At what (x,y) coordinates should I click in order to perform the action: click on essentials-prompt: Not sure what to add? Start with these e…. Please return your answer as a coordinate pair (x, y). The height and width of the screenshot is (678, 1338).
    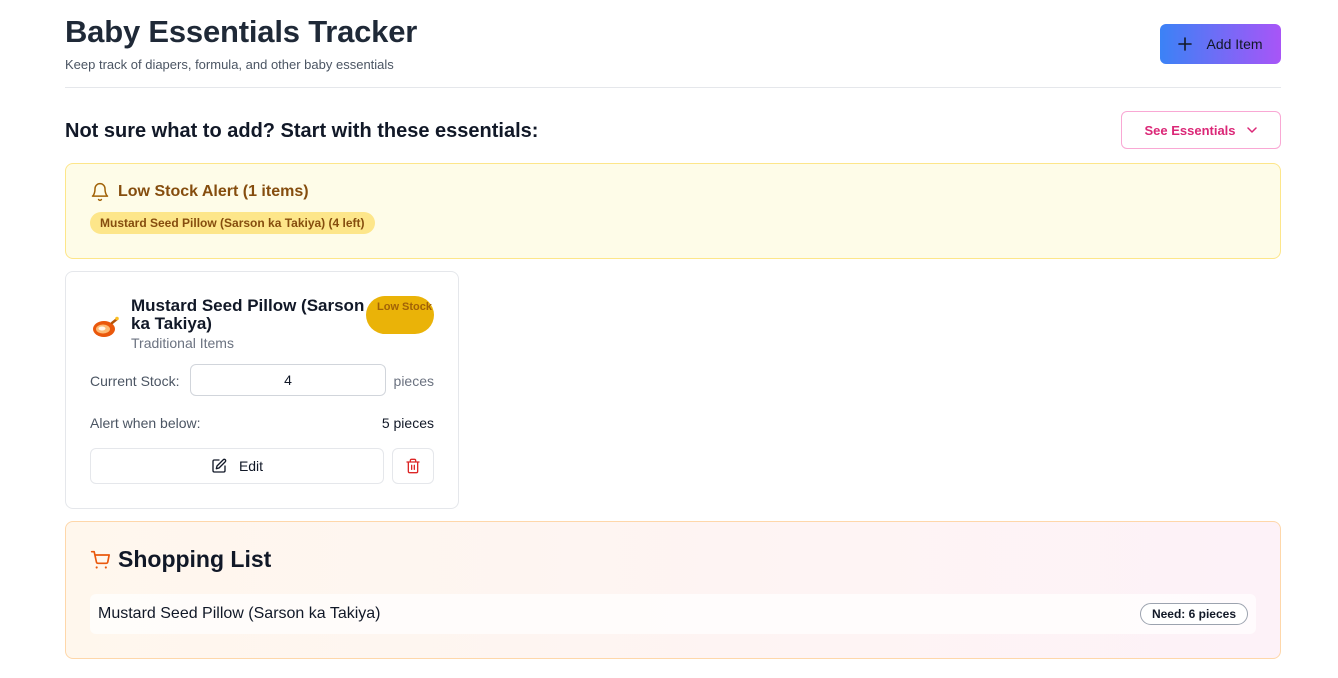
    Looking at the image, I should click on (302, 131).